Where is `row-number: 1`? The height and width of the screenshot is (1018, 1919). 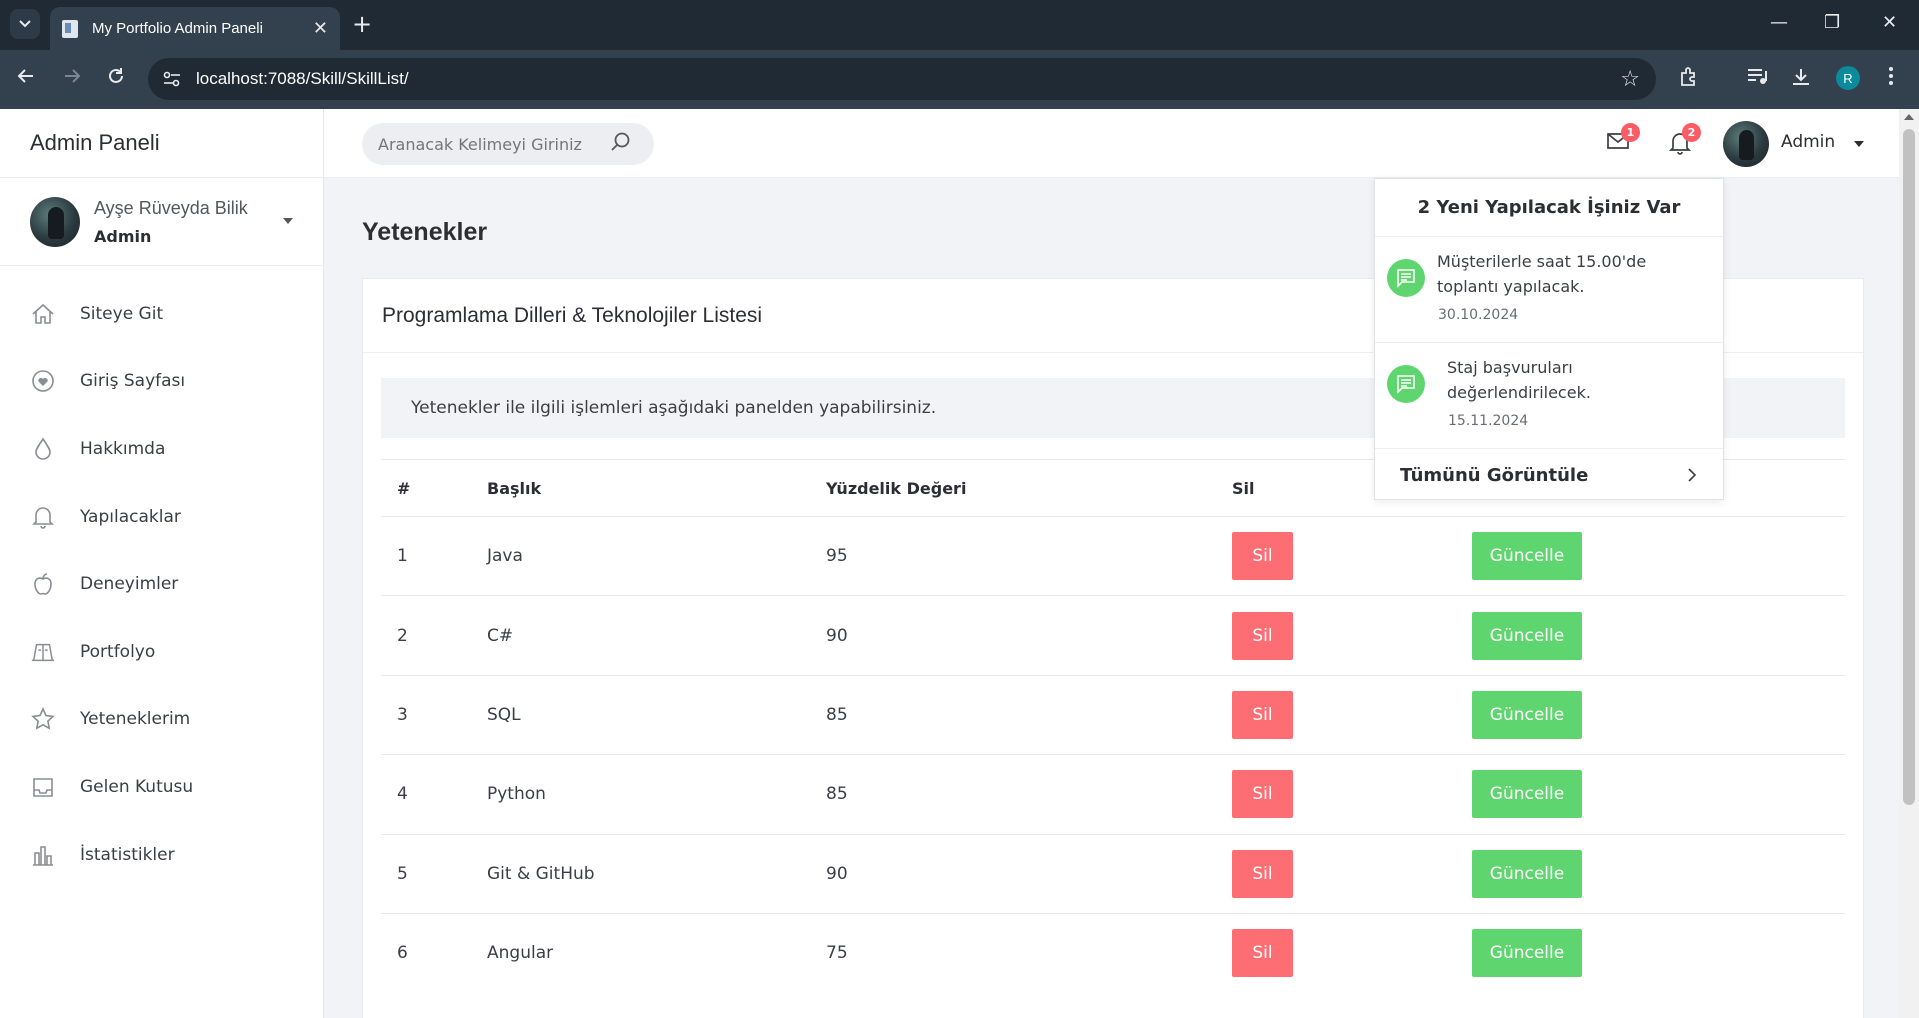 row-number: 1 is located at coordinates (402, 556).